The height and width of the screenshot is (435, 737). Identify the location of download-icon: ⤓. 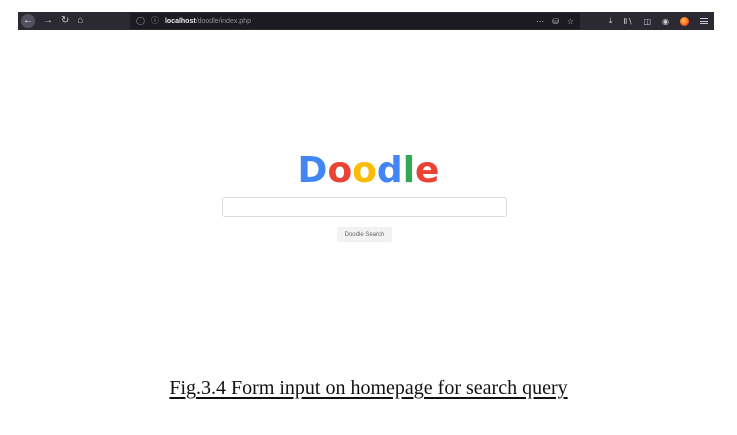
(611, 21).